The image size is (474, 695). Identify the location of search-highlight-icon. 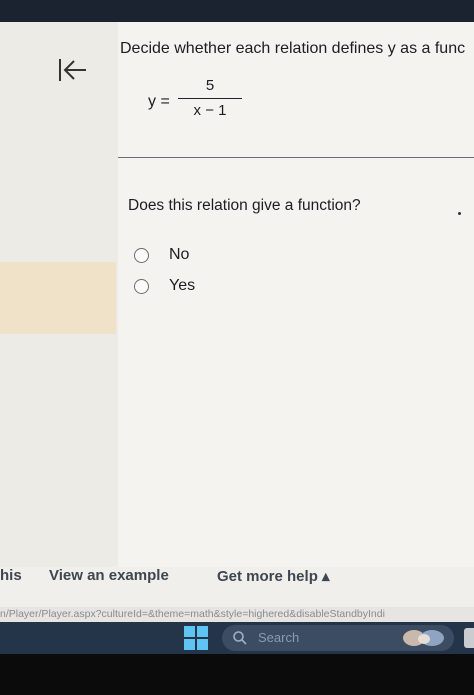
(423, 638).